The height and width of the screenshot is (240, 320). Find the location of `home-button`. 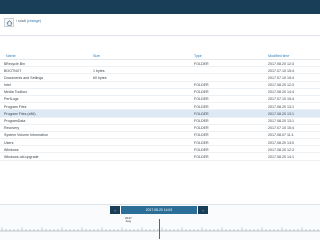

home-button is located at coordinates (9, 22).